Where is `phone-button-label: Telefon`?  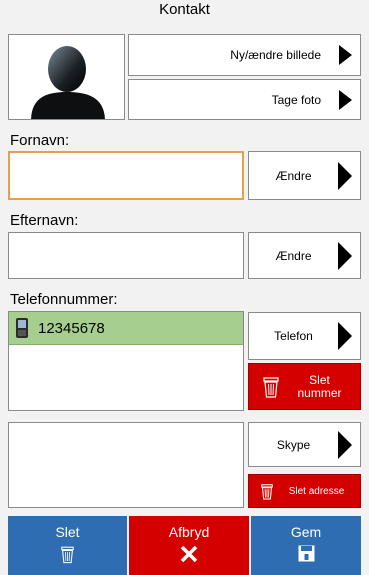 phone-button-label: Telefon is located at coordinates (293, 336).